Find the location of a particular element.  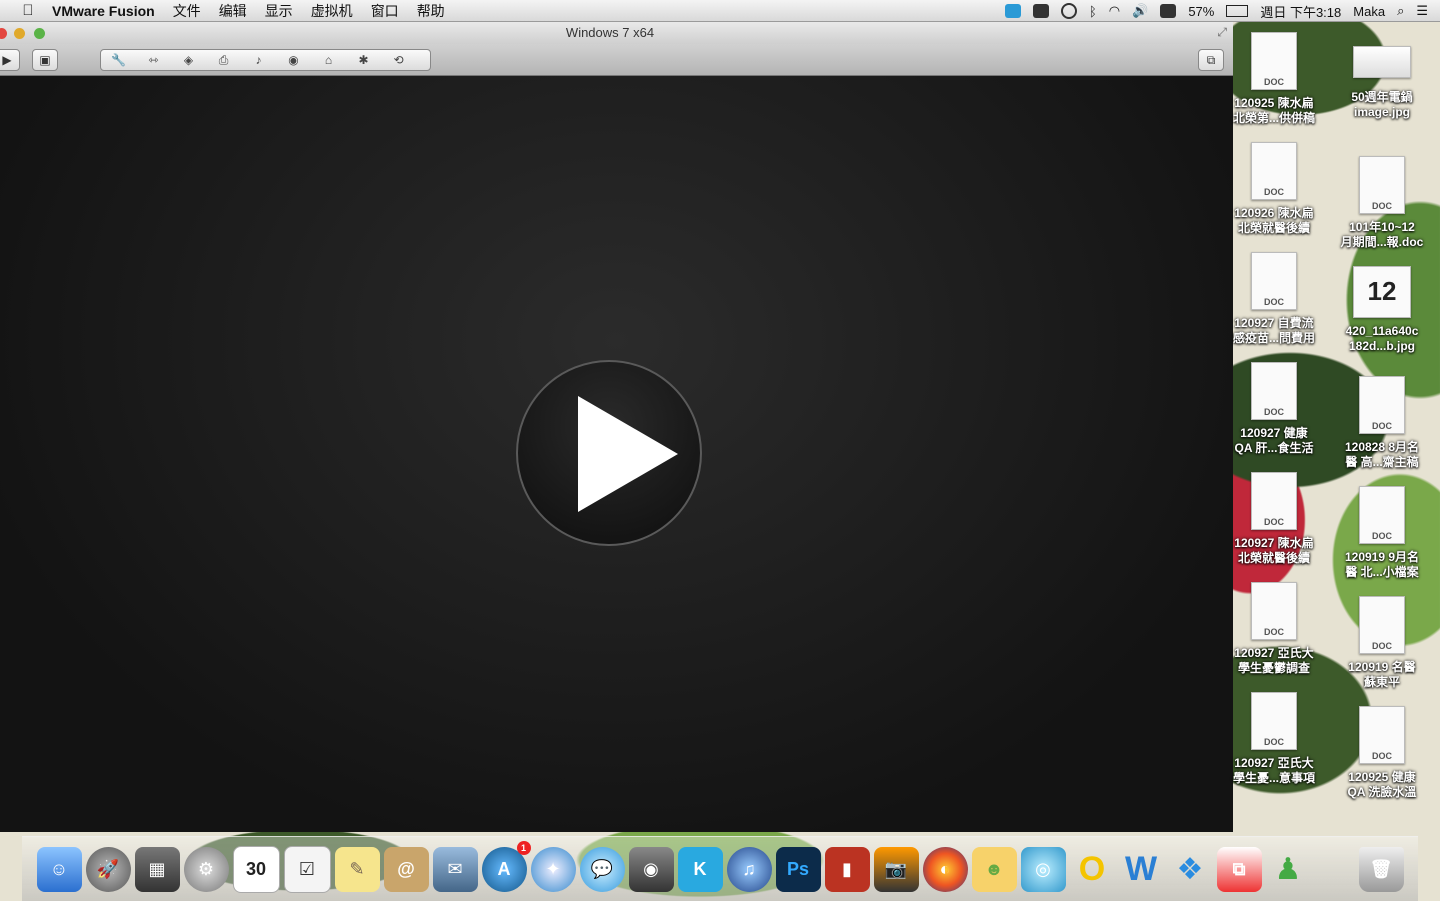

desktop-file: DOC 120927 亞氏大 學生憂...意事項 is located at coordinates (1274, 747).